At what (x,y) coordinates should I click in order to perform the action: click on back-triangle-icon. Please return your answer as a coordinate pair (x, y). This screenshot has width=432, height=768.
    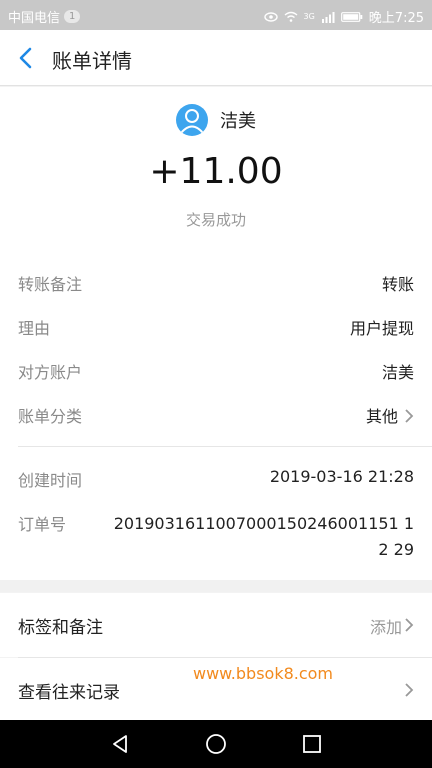
    Looking at the image, I should click on (120, 744).